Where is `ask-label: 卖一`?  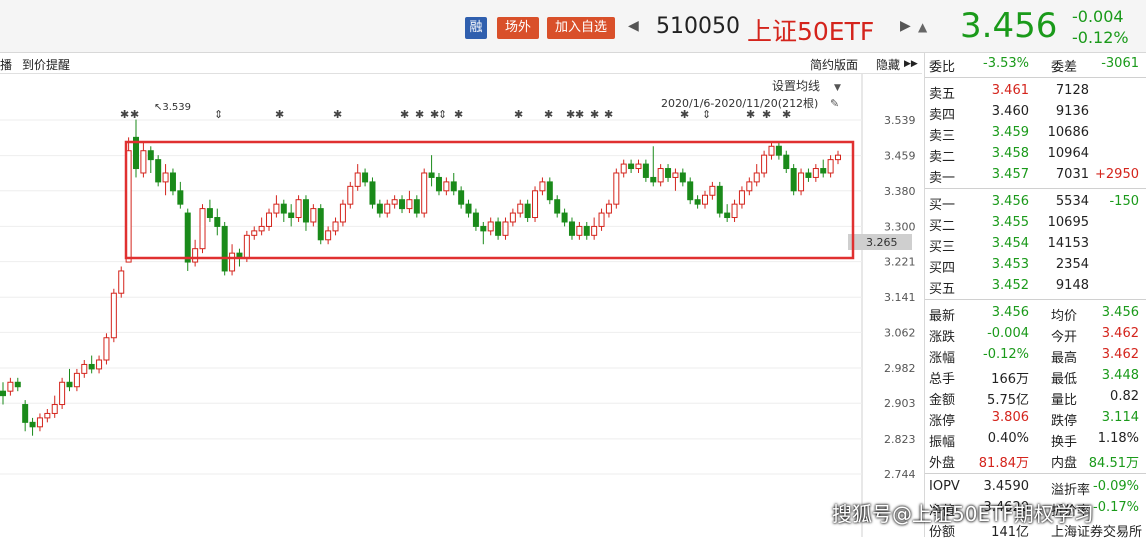
ask-label: 卖一 is located at coordinates (942, 178).